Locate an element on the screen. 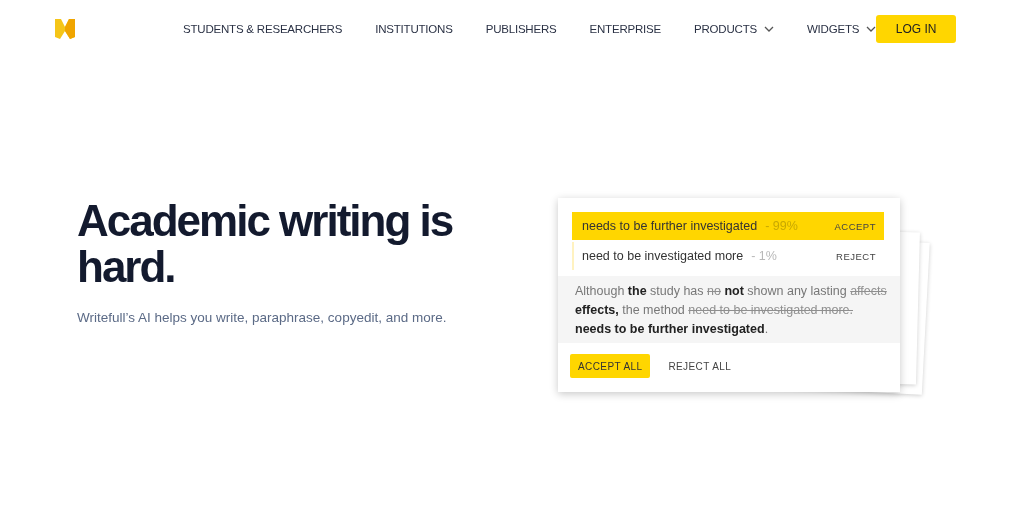  edited-sentence: Although the study has no not shown any lasting affects effects, the method need to be investigated more. needs to be further investigated. is located at coordinates (731, 310).